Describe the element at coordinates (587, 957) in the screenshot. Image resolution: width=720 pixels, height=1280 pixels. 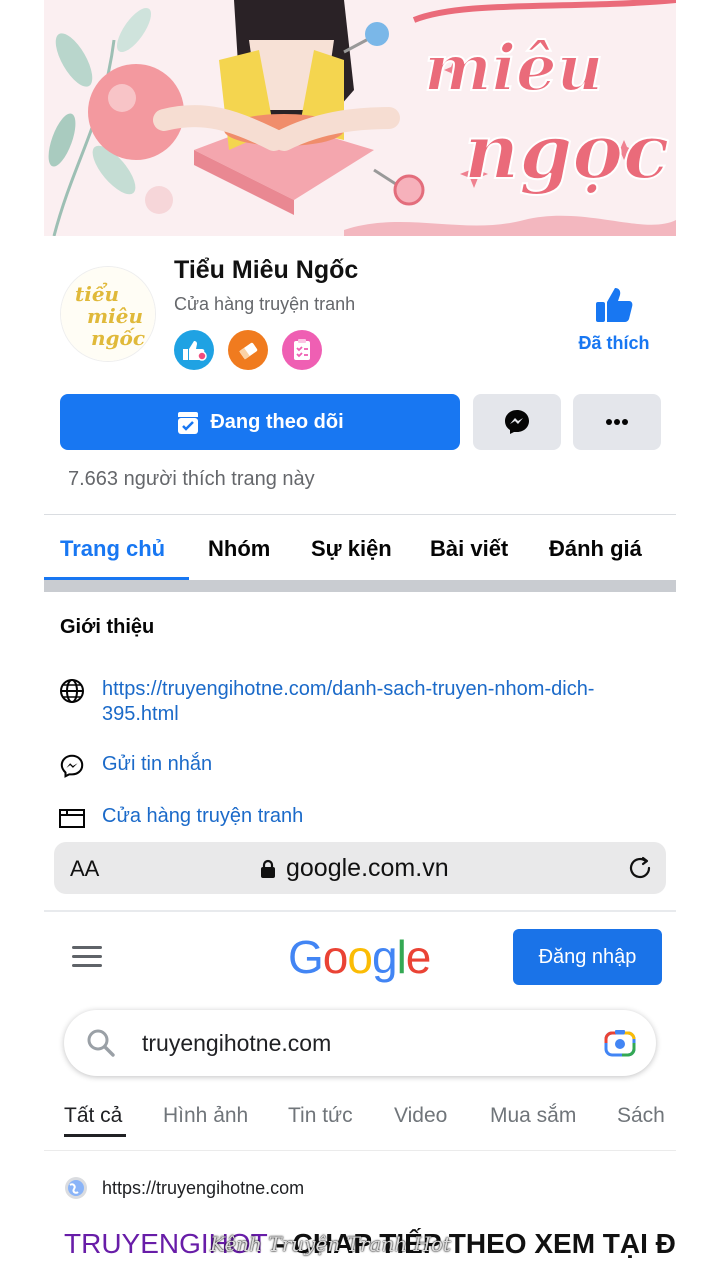
I see `sign-in-button: Đăng nhập` at that location.